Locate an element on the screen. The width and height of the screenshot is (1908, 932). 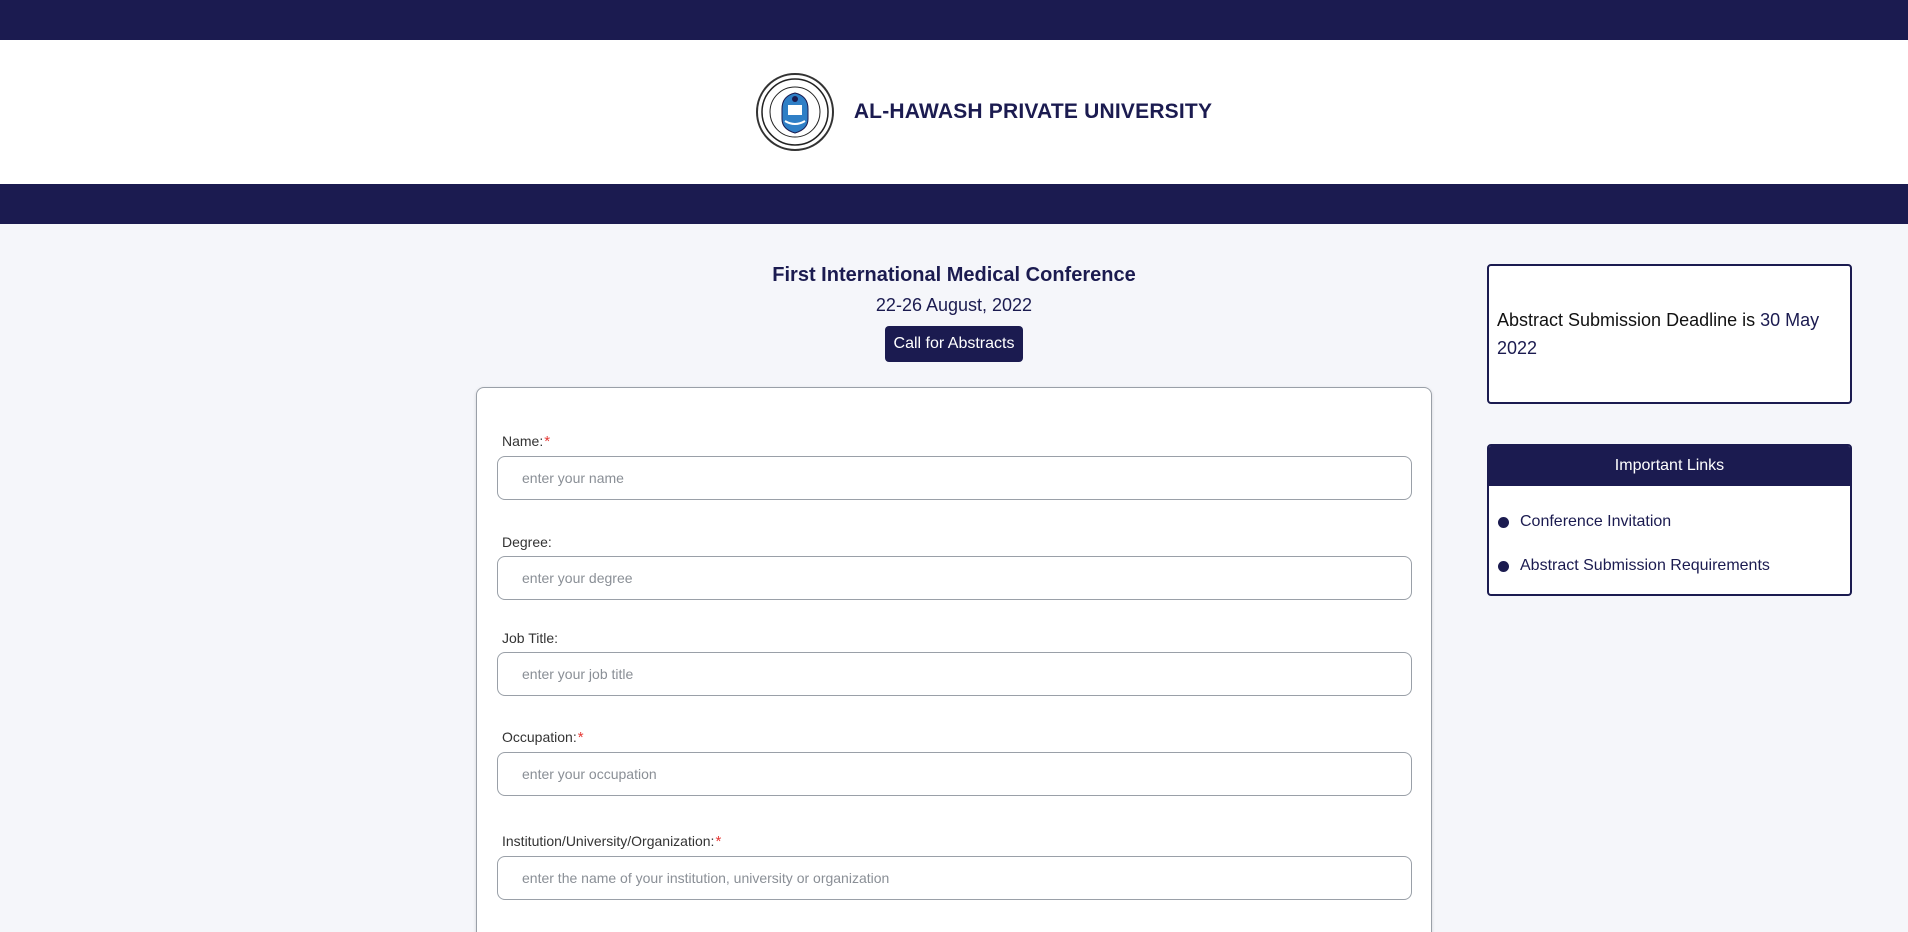
link-label: Abstract Submission Requirements is located at coordinates (1645, 566).